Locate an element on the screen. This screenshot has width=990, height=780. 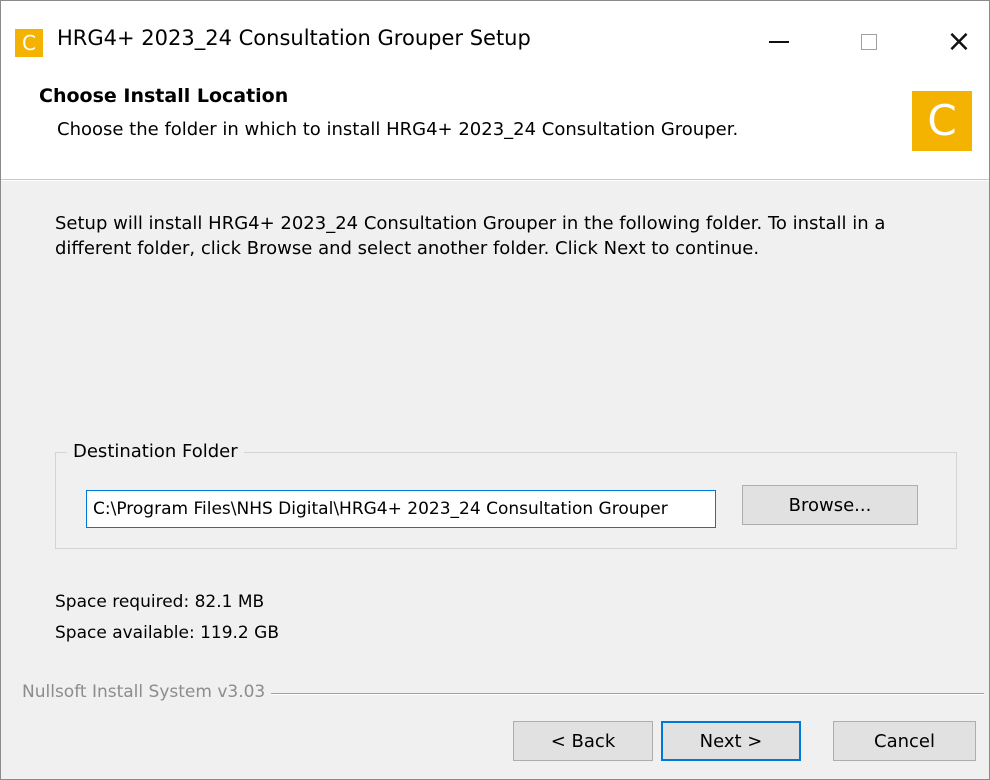
close-button: × is located at coordinates (959, 42).